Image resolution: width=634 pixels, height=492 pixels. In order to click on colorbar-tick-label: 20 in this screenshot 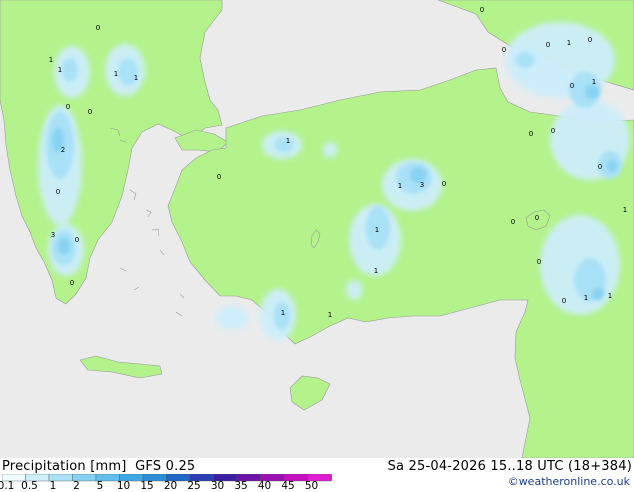, I will do `click(170, 486)`.